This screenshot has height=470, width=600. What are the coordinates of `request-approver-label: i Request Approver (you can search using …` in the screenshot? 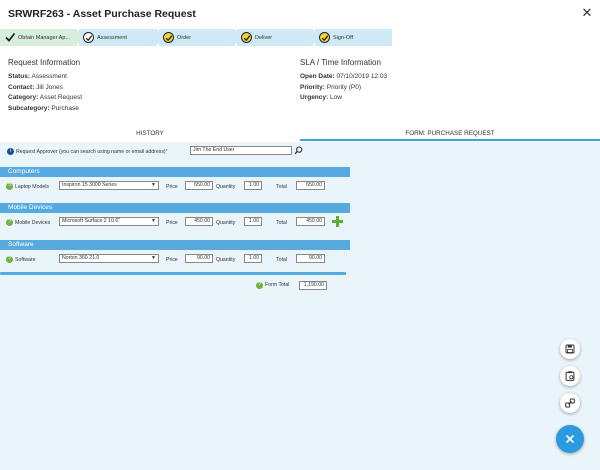 It's located at (87, 151).